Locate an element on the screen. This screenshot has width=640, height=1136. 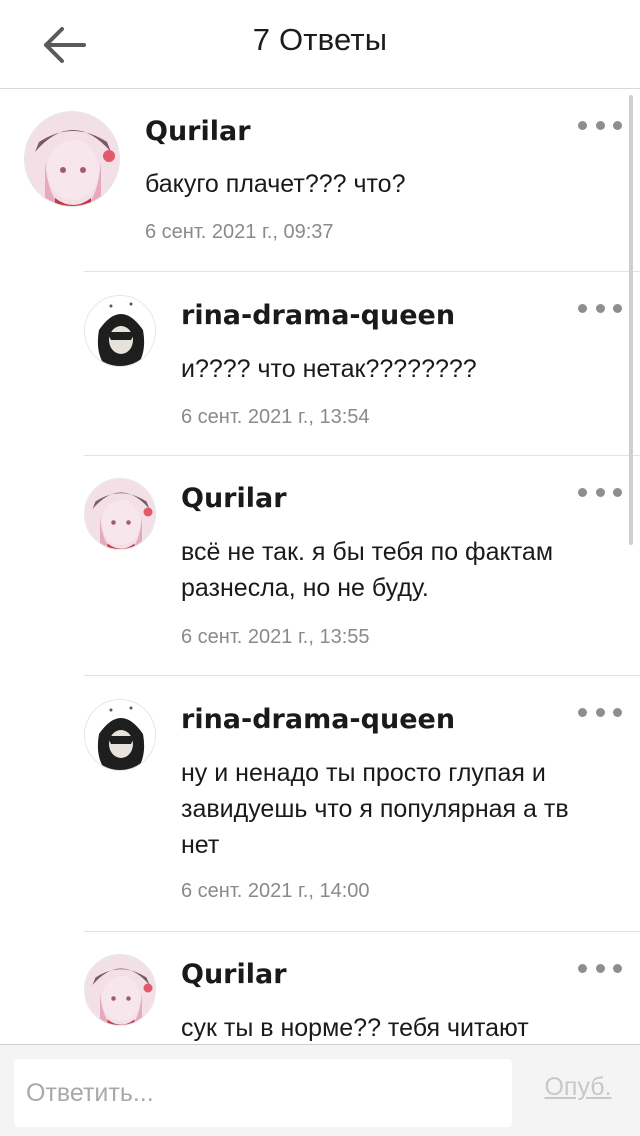
top-bar: 7 Ответы is located at coordinates (320, 44).